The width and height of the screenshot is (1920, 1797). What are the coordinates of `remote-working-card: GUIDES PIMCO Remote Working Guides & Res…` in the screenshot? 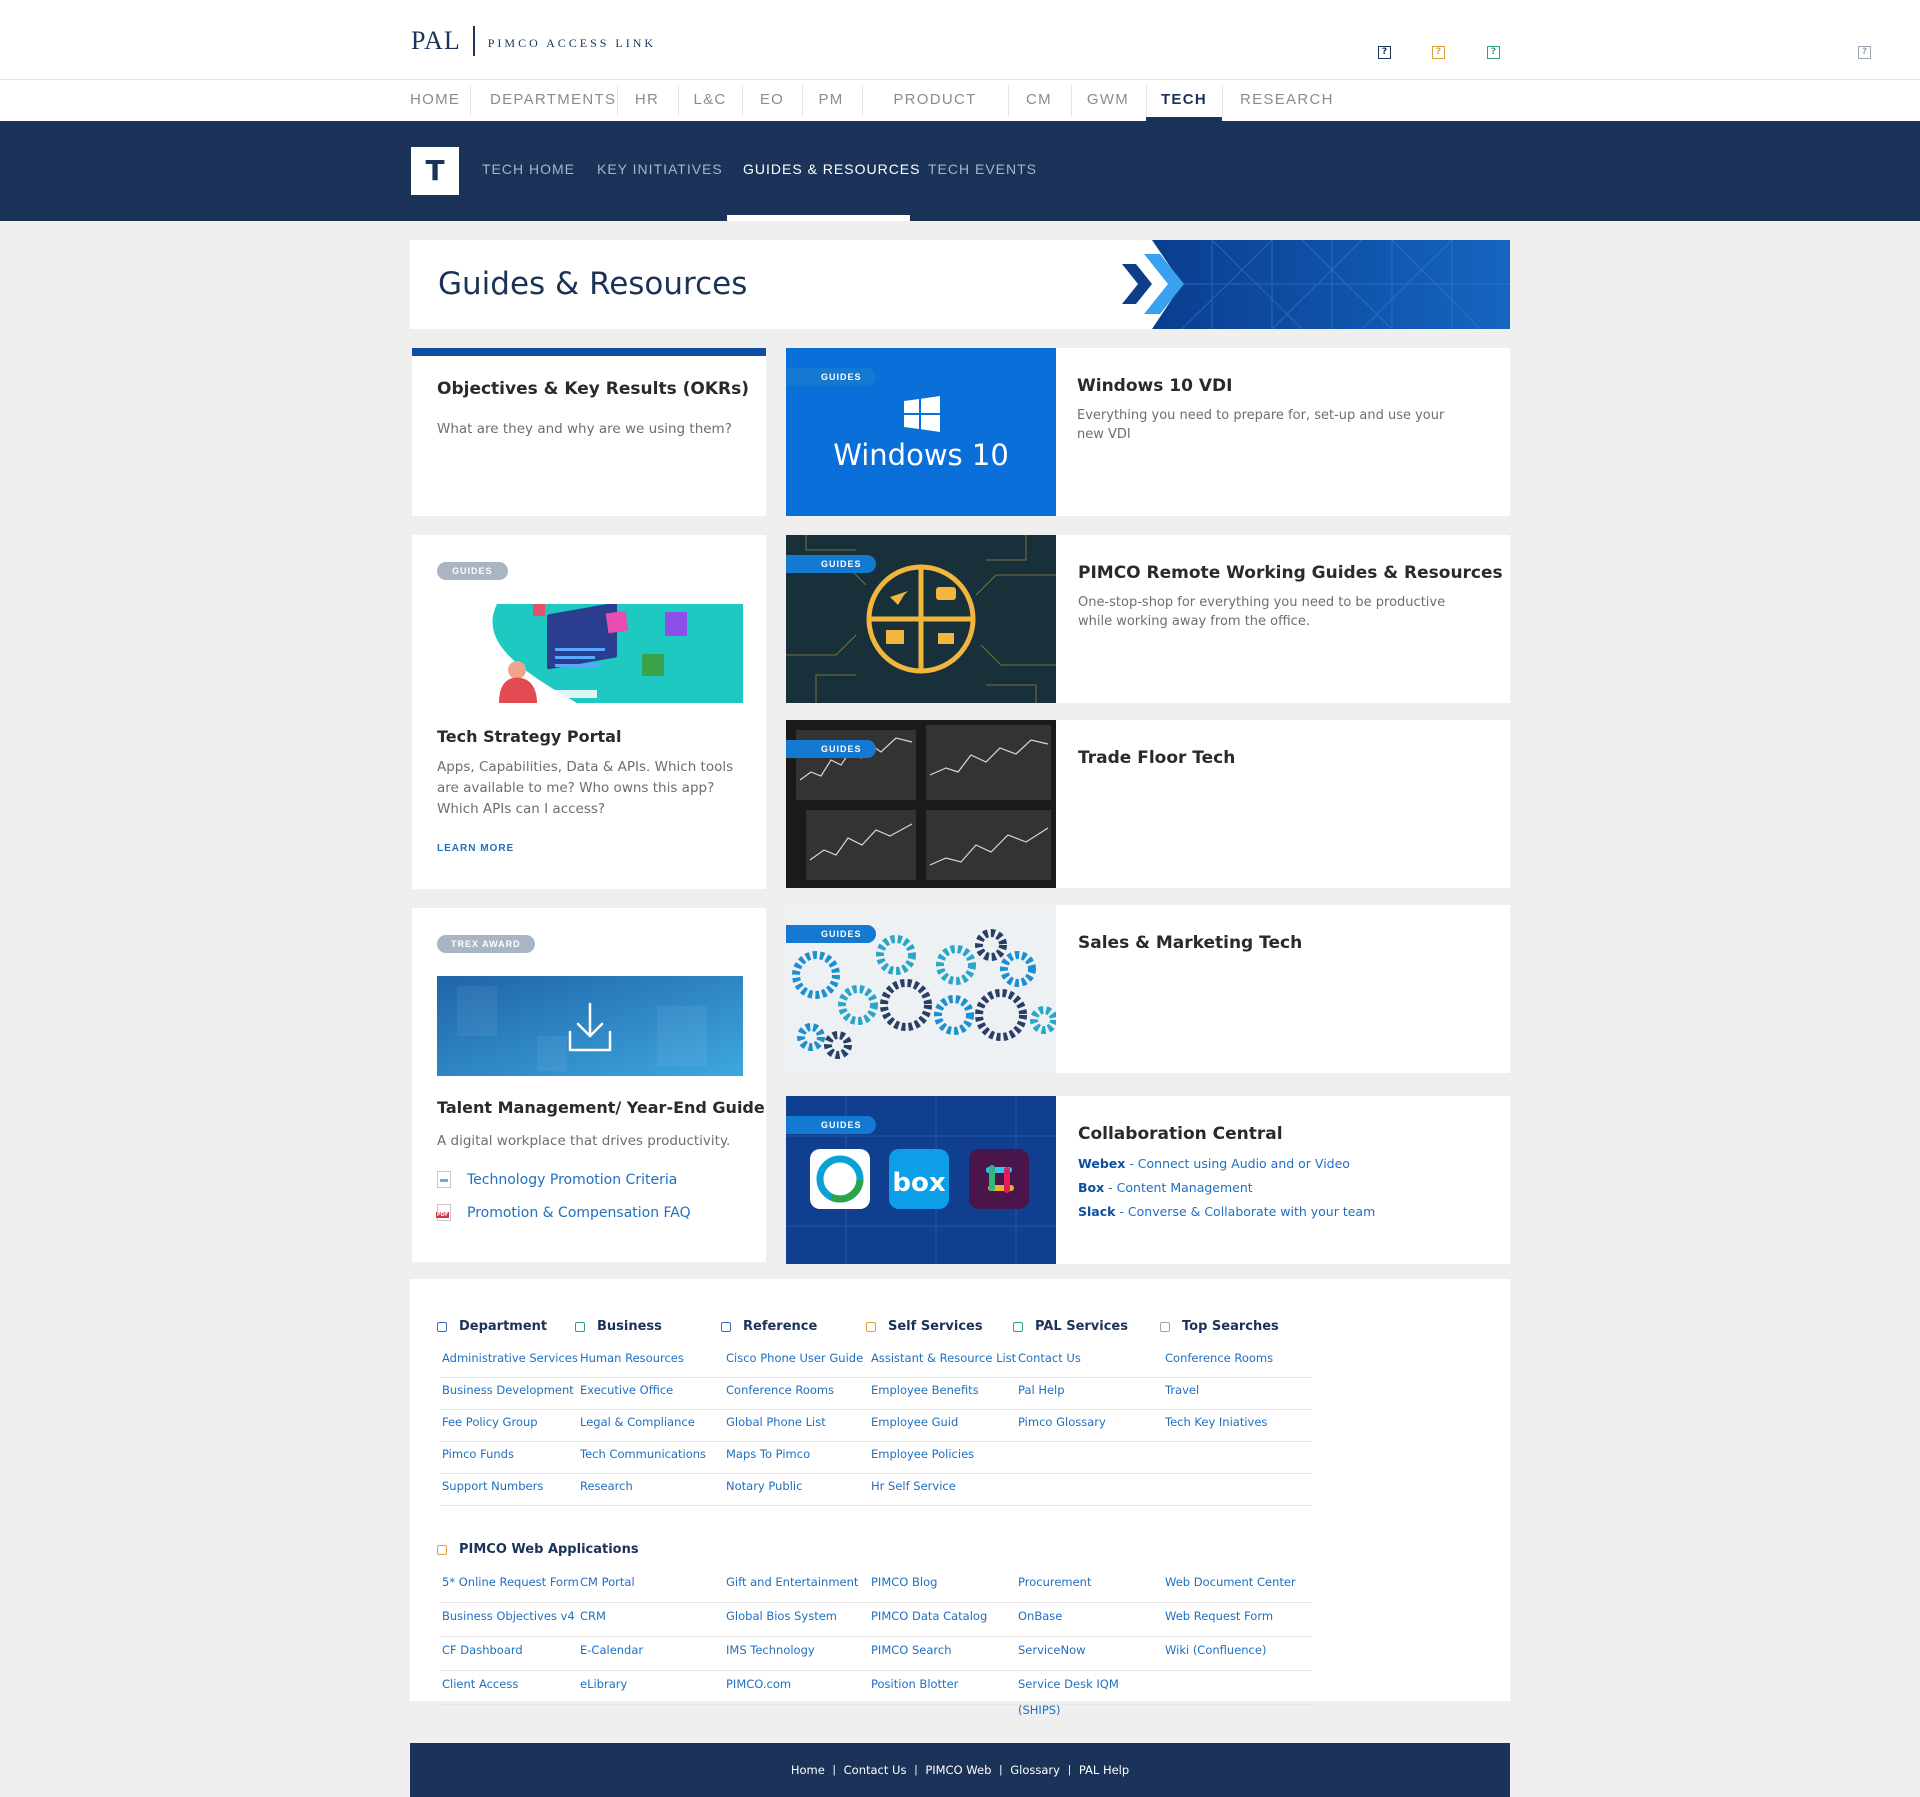 It's located at (1148, 619).